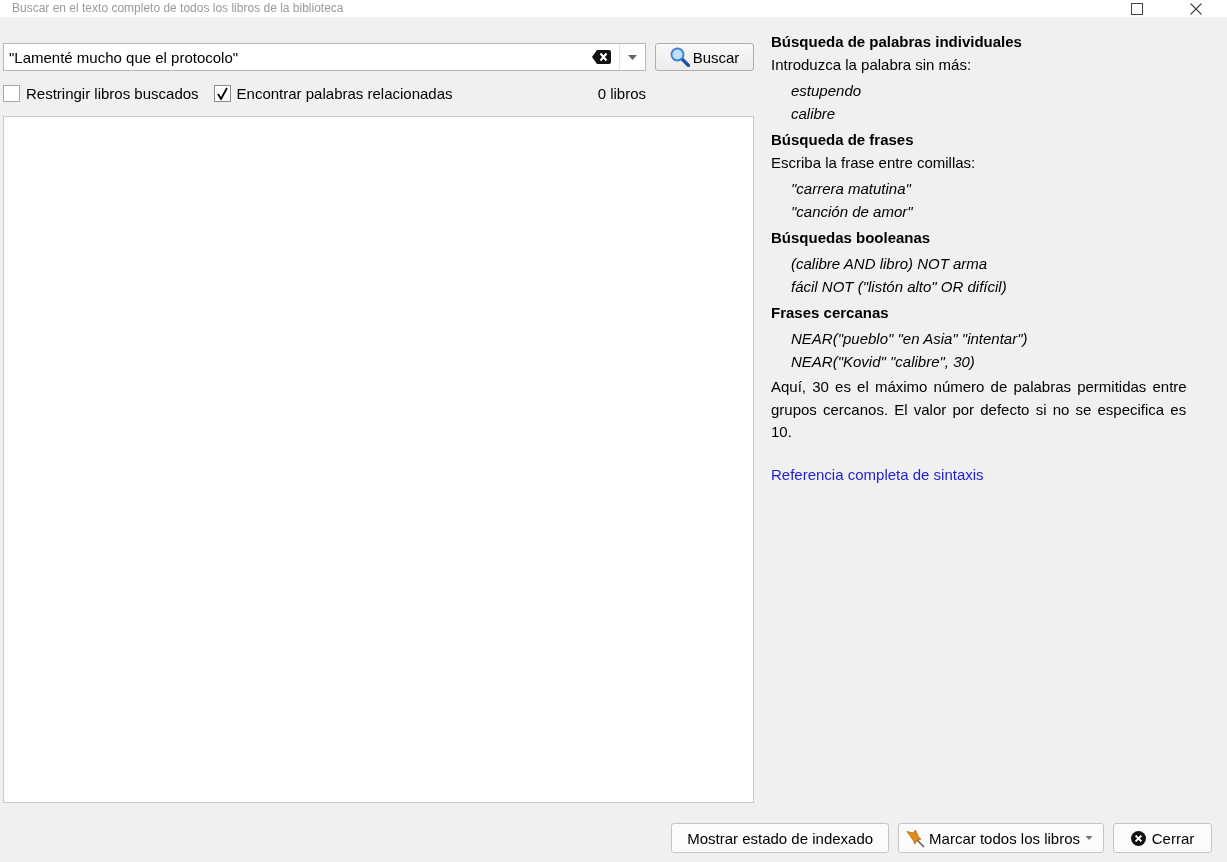  Describe the element at coordinates (1162, 838) in the screenshot. I see `close-button: Cerrar` at that location.